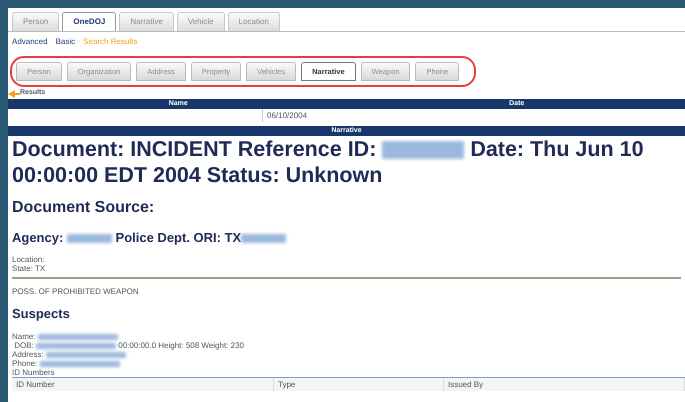 The height and width of the screenshot is (402, 685). I want to click on column-header: Type, so click(359, 384).